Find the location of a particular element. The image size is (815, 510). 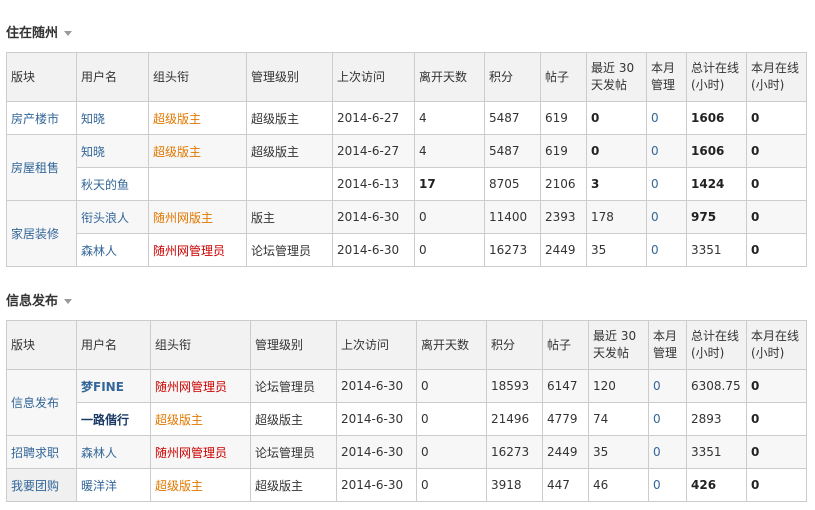

board-link: 房产楼市 is located at coordinates (41, 118).